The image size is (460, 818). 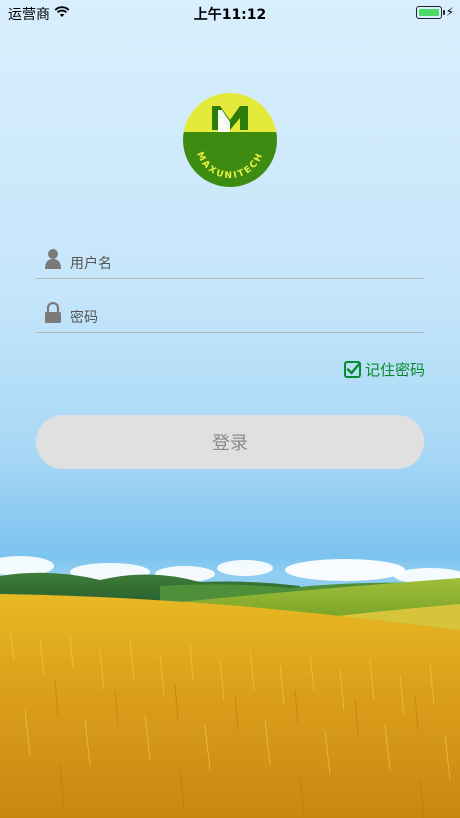 I want to click on user-icon, so click(x=53, y=259).